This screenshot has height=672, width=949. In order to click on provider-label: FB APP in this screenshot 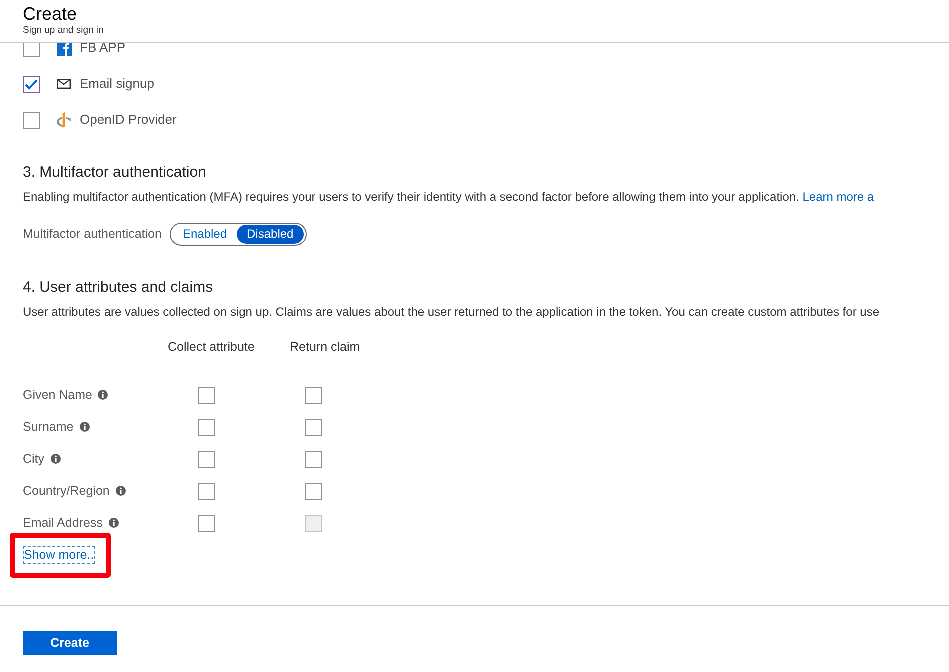, I will do `click(103, 49)`.